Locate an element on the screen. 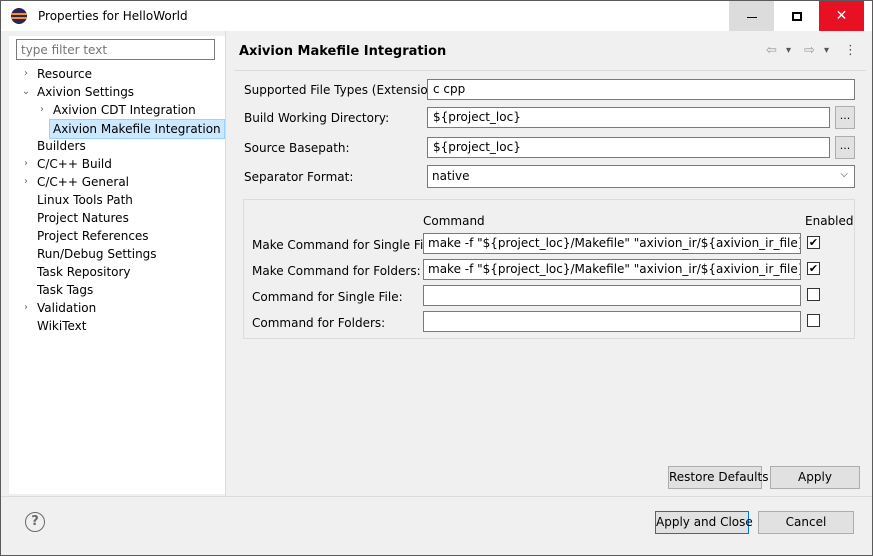 Image resolution: width=873 pixels, height=556 pixels. restore-defaults-button: Restore Defaults is located at coordinates (718, 477).